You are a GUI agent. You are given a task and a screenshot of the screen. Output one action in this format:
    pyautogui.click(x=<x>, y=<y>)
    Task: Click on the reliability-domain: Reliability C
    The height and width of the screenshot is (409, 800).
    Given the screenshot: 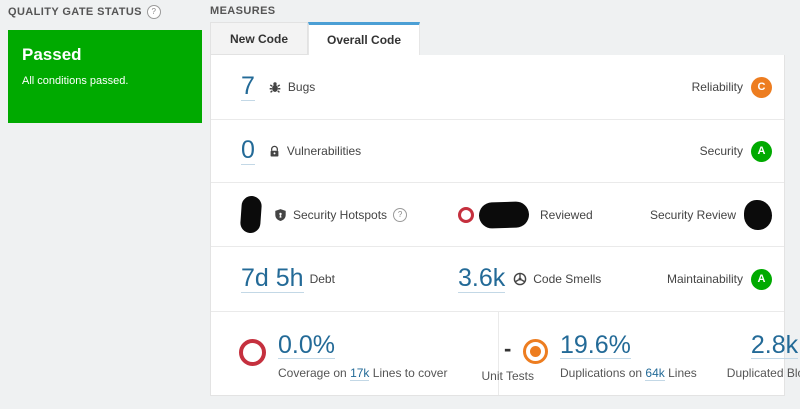 What is the action you would take?
    pyautogui.click(x=731, y=87)
    